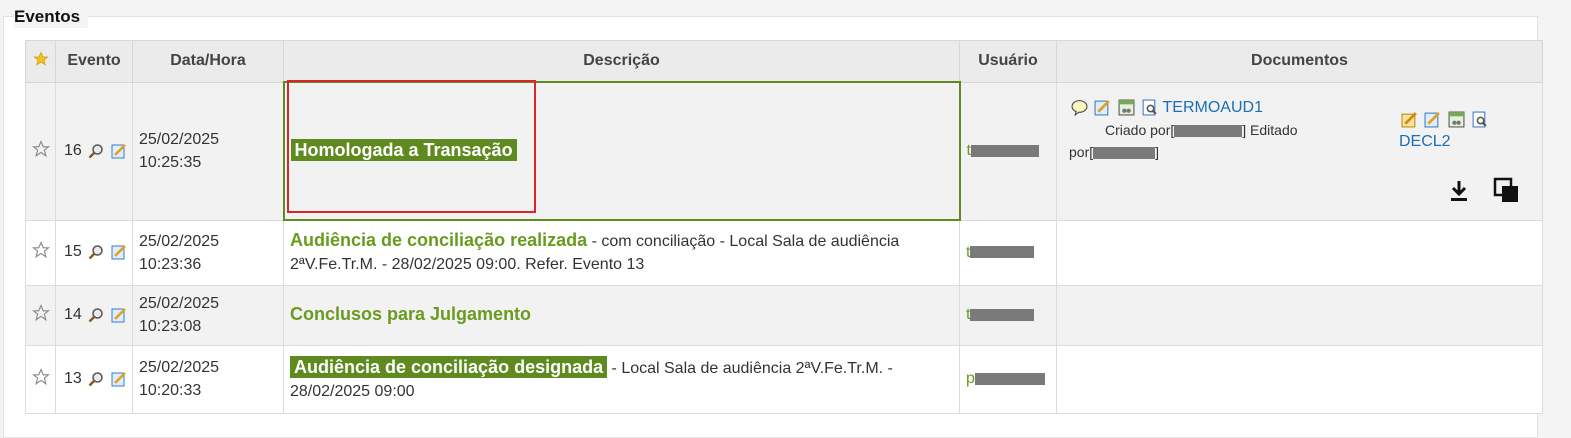 This screenshot has height=438, width=1571. What do you see at coordinates (94, 61) in the screenshot?
I see `column-header-evento: Evento` at bounding box center [94, 61].